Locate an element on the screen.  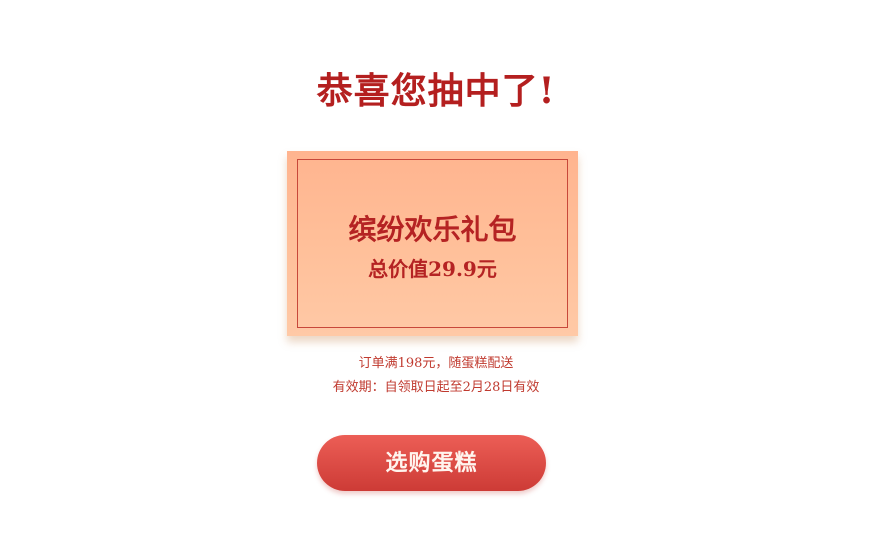
prize-card: 缤纷欢乐礼包 总价值29.9元 is located at coordinates (432, 243).